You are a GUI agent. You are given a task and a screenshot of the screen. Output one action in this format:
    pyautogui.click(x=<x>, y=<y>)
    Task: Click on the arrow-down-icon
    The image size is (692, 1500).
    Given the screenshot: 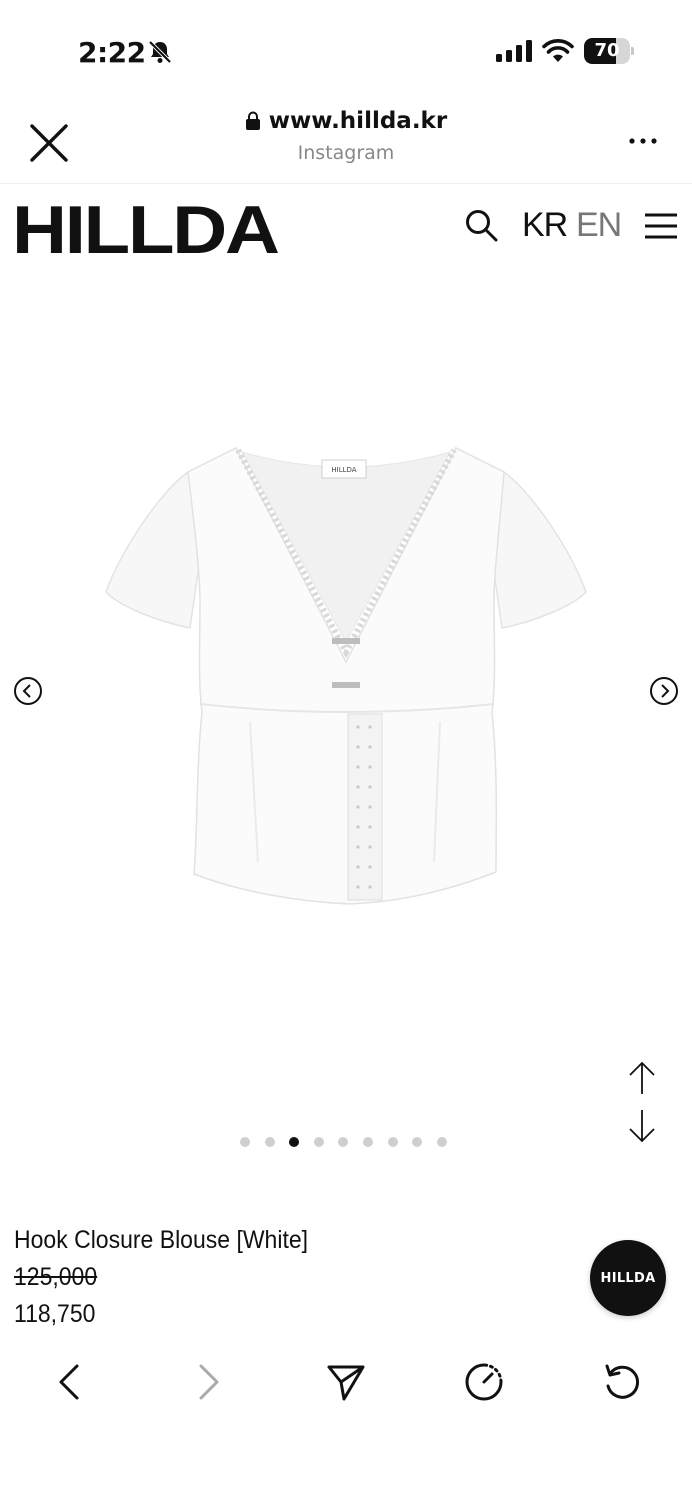 What is the action you would take?
    pyautogui.click(x=642, y=1126)
    